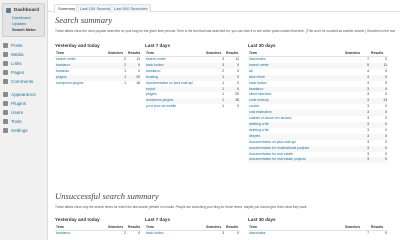 Image resolution: width=400 pixels, height=240 pixels. What do you see at coordinates (262, 45) in the screenshot?
I see `column-heading: Last 30 days` at bounding box center [262, 45].